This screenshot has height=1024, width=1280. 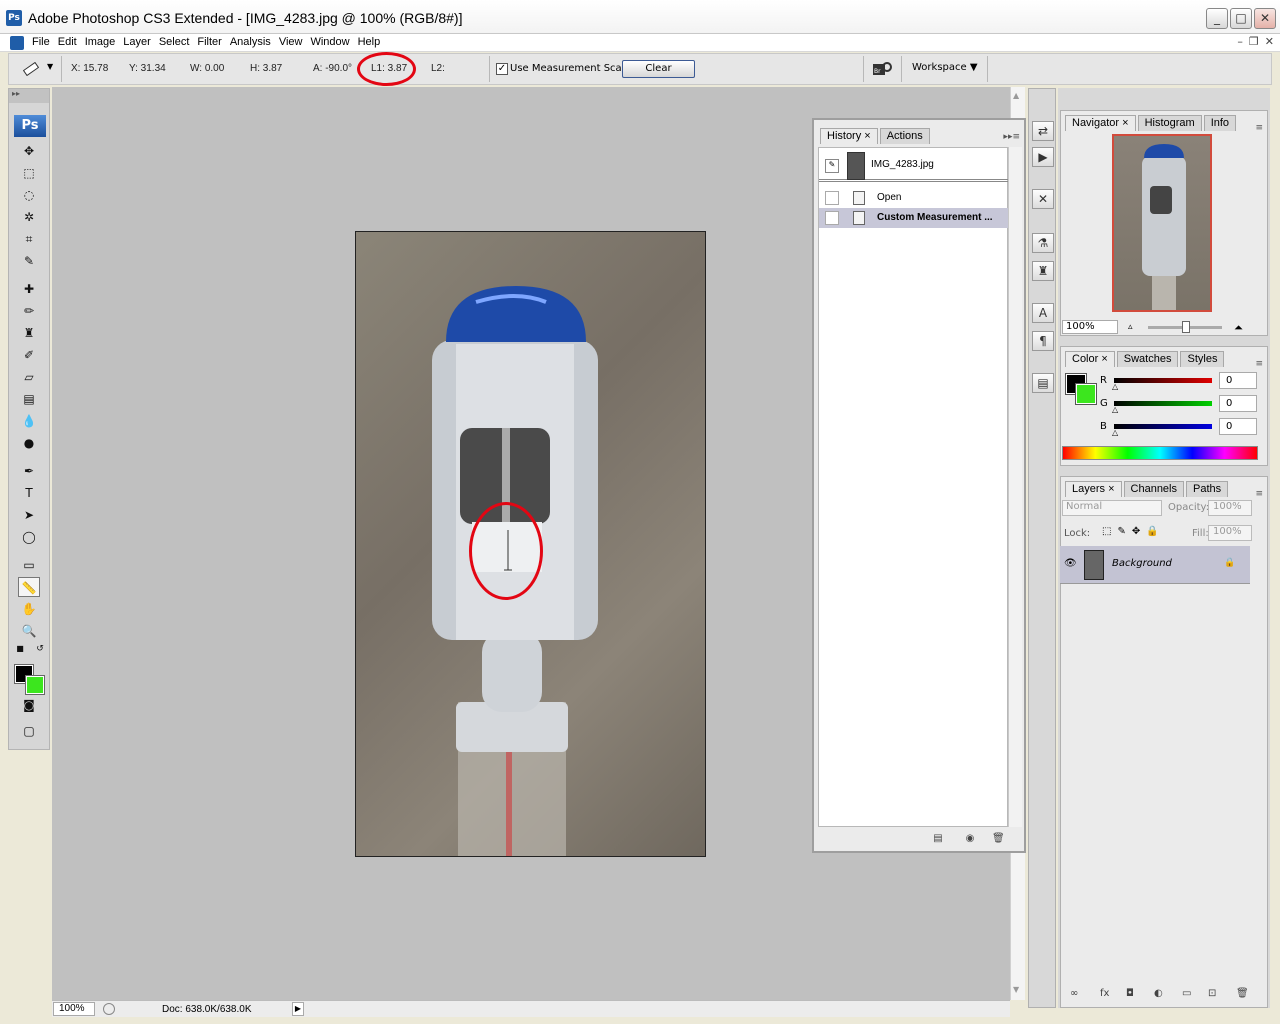 What do you see at coordinates (140, 41) in the screenshot?
I see `menu-layer: Layer` at bounding box center [140, 41].